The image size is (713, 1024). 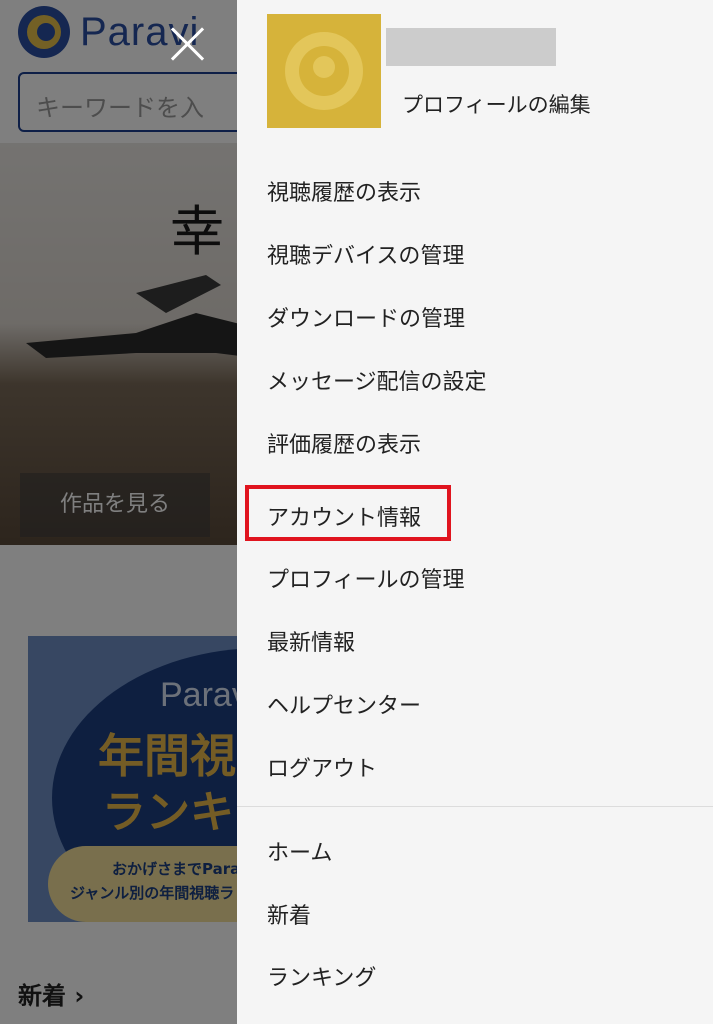 I want to click on close-icon, so click(x=188, y=44).